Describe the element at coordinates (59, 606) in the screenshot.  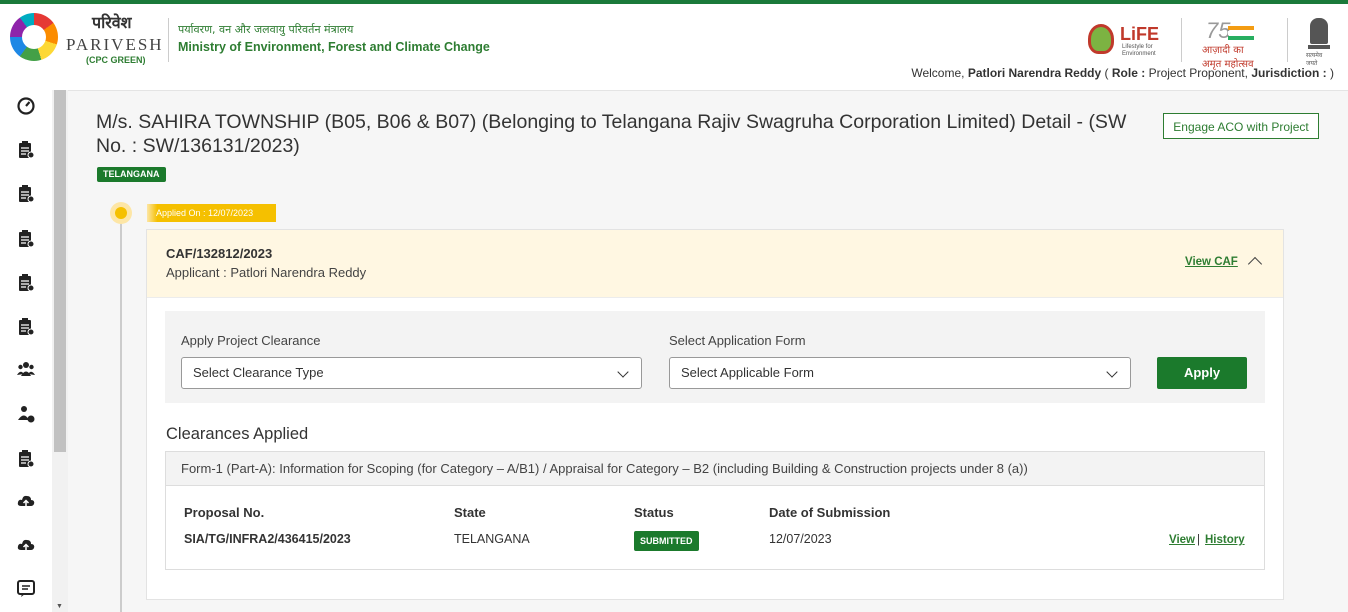
I see `scroll-down-arrow-icon: ▼` at that location.